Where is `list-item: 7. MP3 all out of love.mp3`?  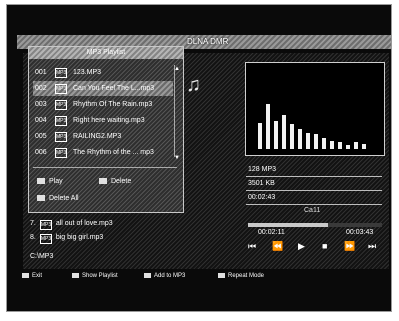
list-item: 7. MP3 all out of love.mp3 is located at coordinates (71, 224).